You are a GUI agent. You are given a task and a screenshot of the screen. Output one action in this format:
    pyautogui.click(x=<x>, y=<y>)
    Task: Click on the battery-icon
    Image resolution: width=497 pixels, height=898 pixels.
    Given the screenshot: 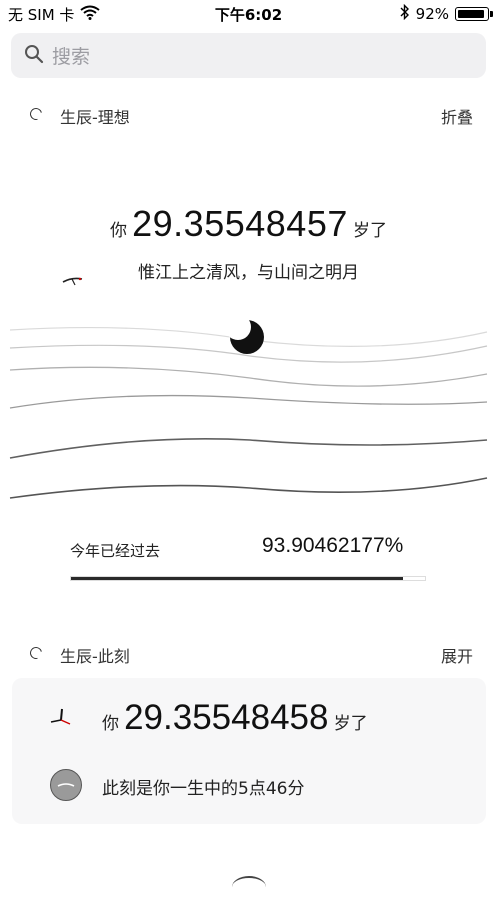 What is the action you would take?
    pyautogui.click(x=474, y=14)
    